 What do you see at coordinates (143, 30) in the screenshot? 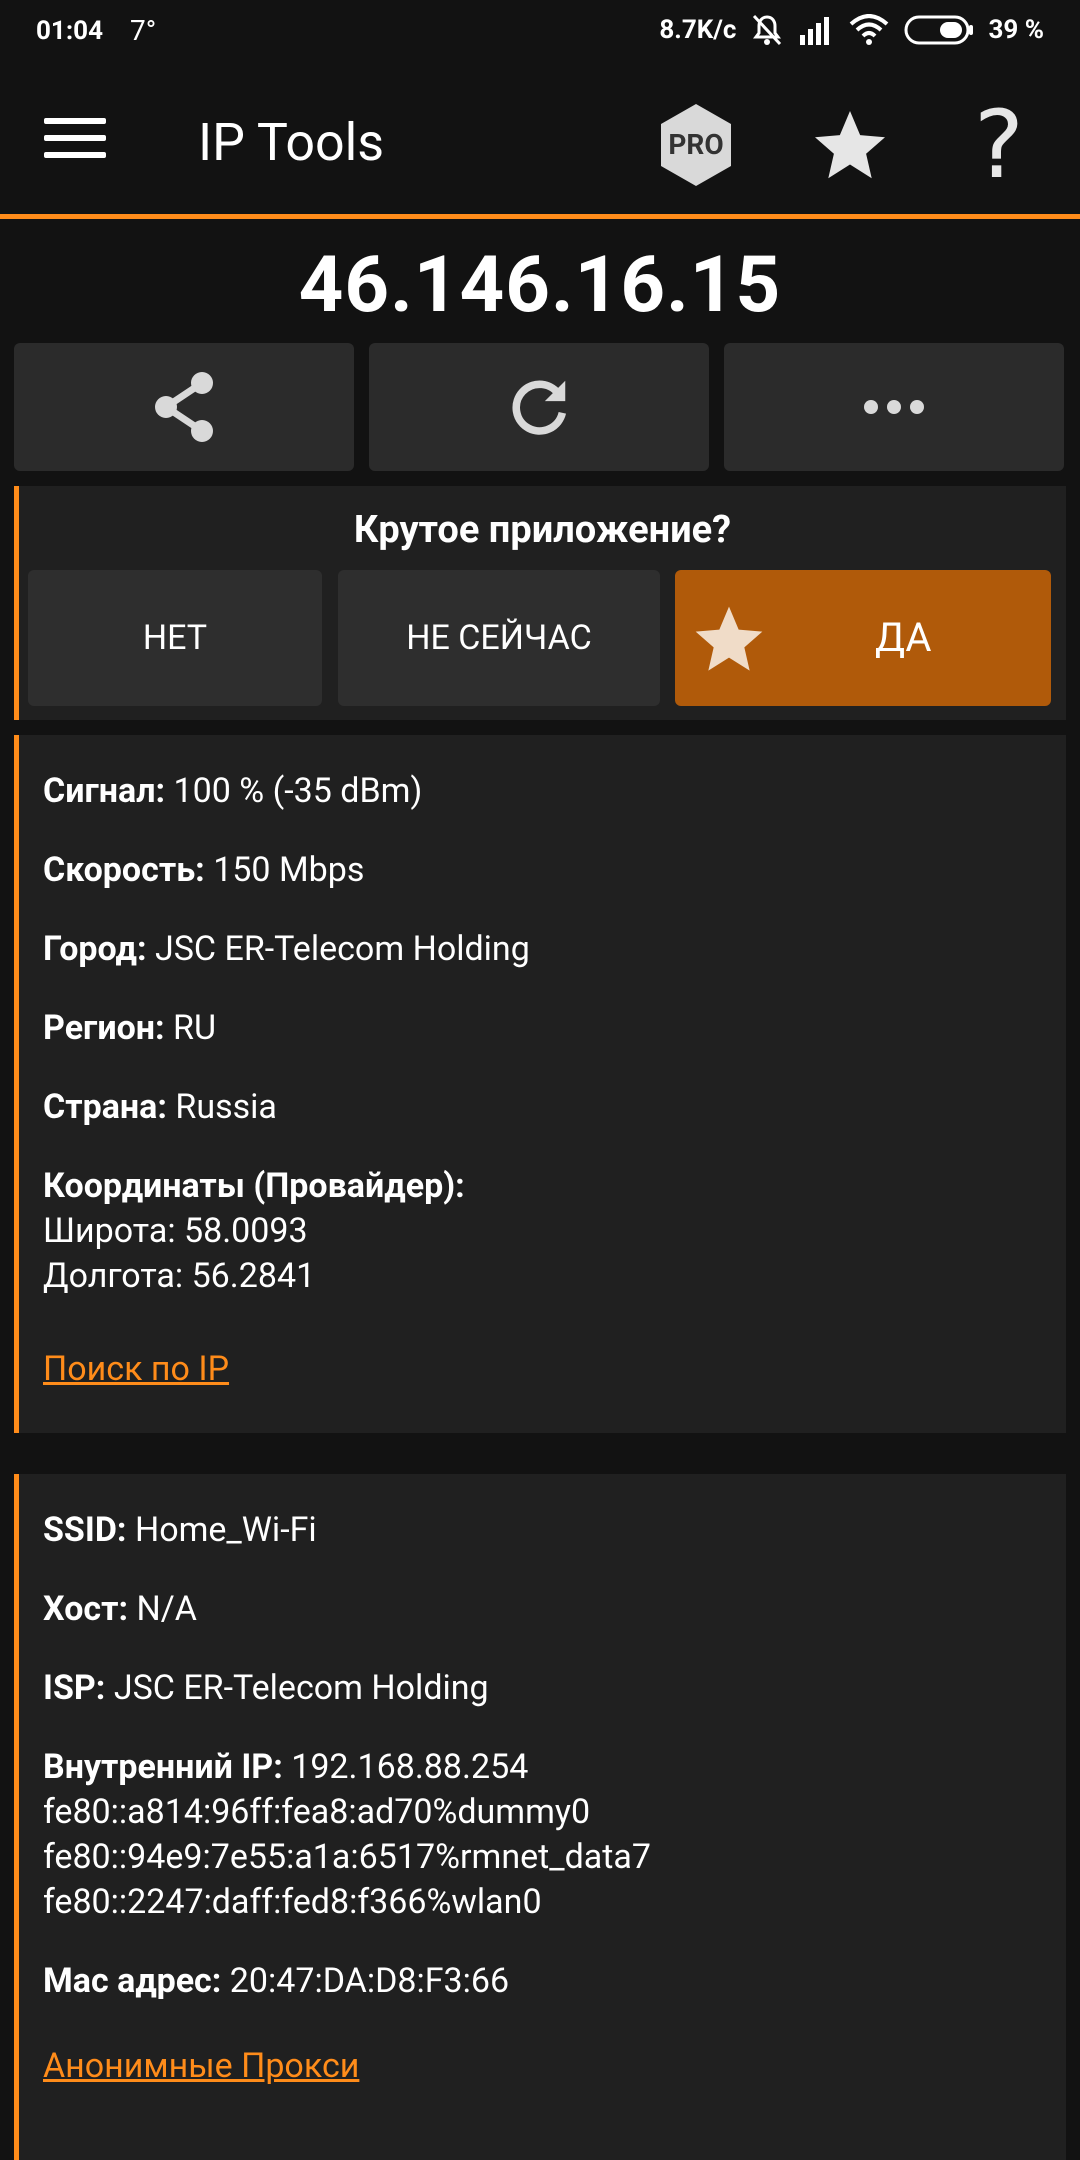
I see `status-temperature: 7°` at bounding box center [143, 30].